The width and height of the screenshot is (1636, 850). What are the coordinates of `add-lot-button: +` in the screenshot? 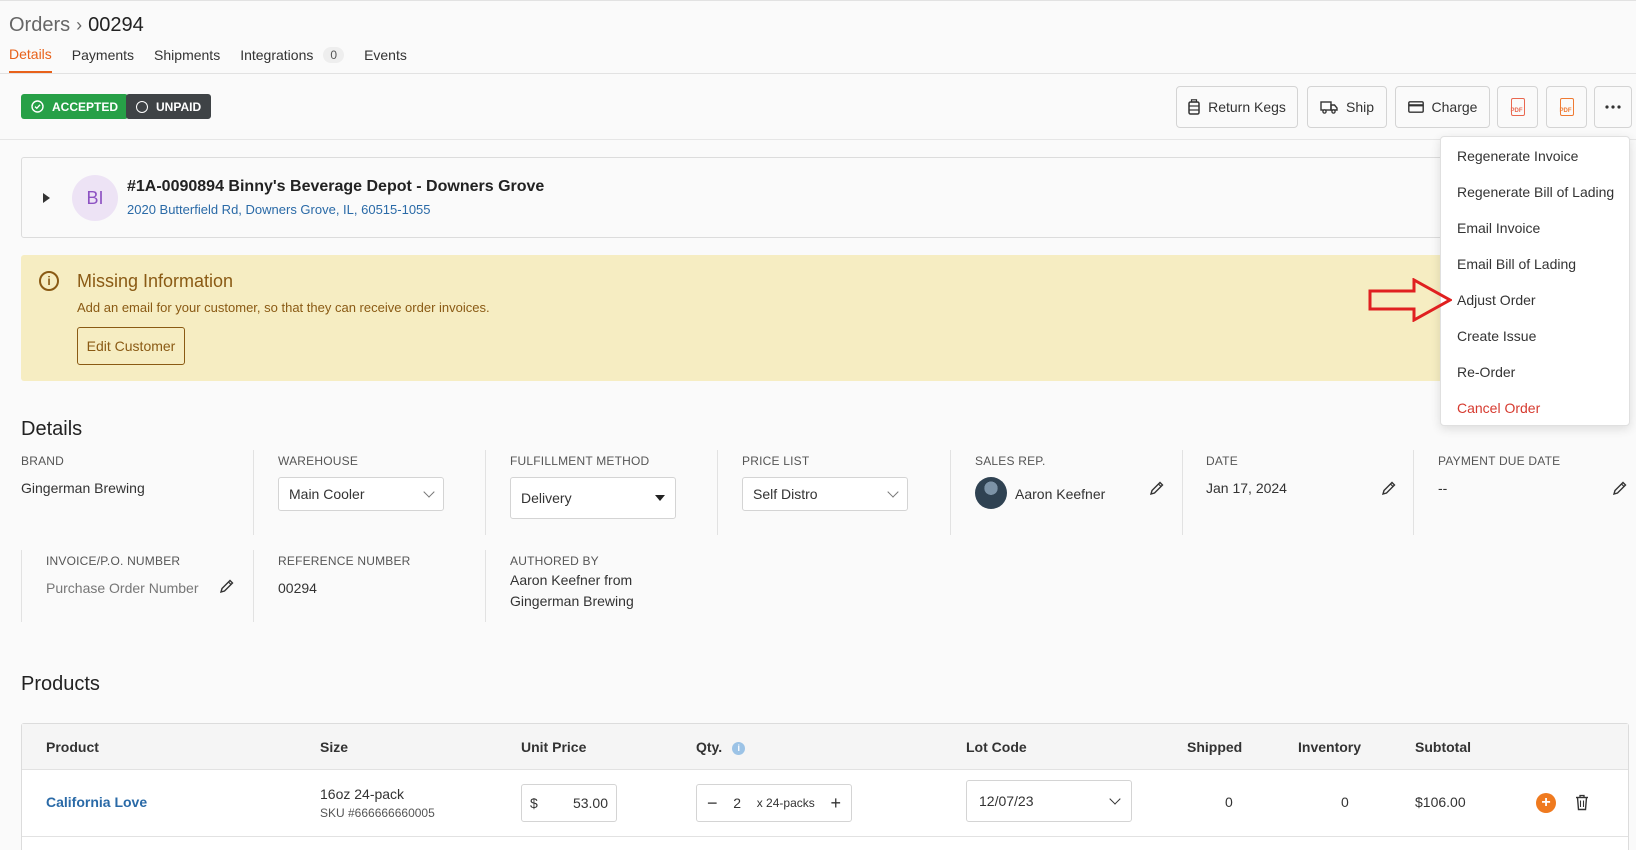 It's located at (1546, 803).